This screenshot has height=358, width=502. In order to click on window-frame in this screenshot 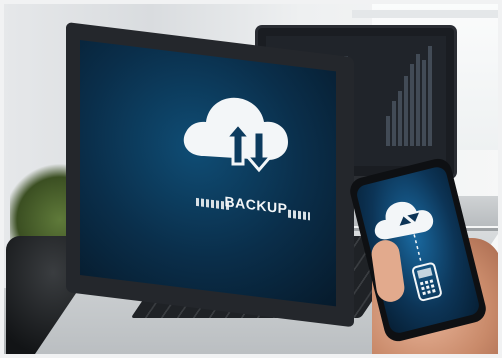, I will do `click(427, 14)`.